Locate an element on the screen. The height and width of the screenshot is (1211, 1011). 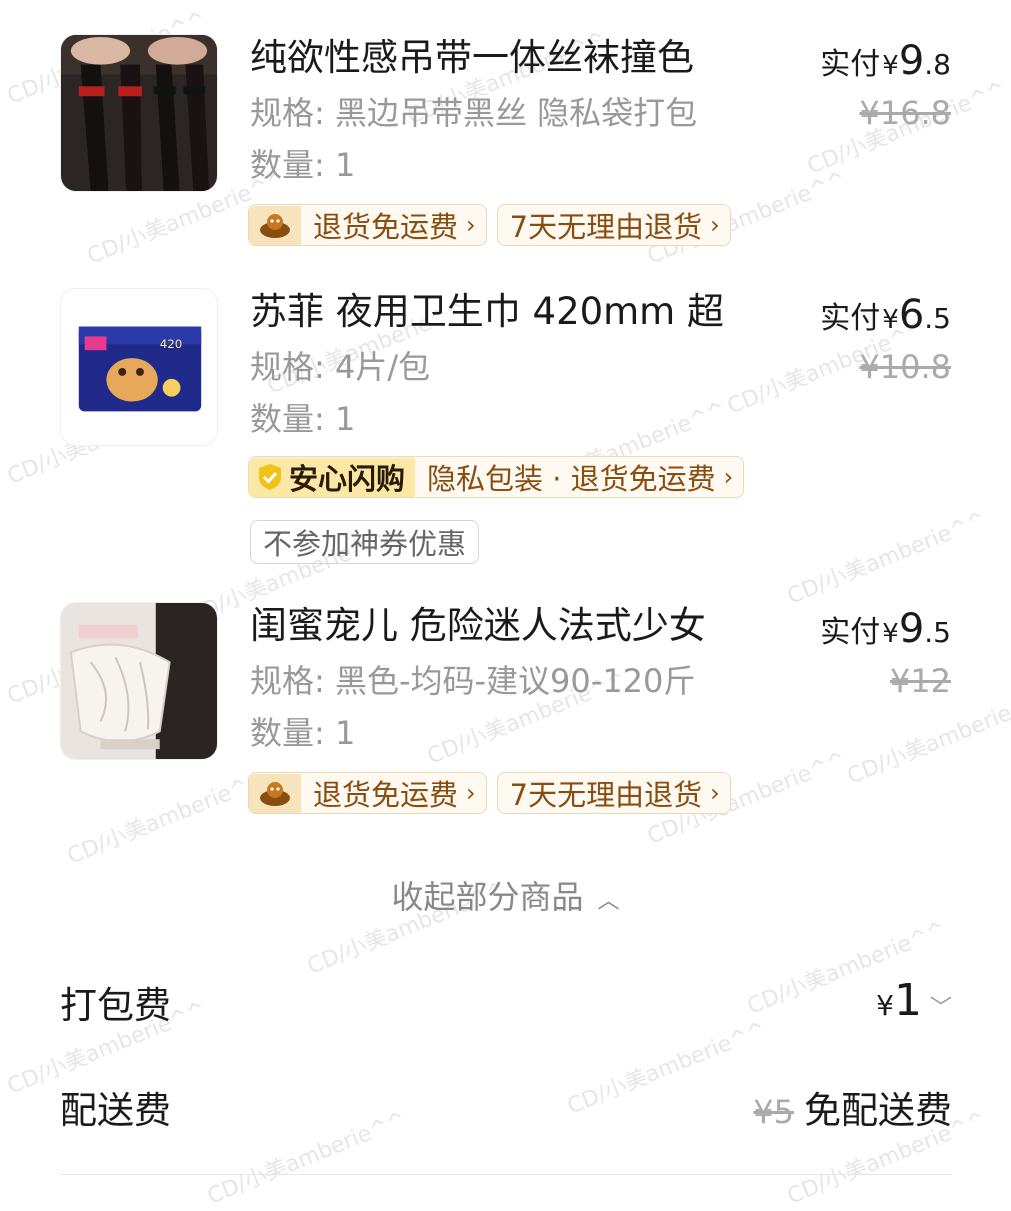
product-name: 纯欲性感吊带一体丝袜撞色 is located at coordinates (510, 58).